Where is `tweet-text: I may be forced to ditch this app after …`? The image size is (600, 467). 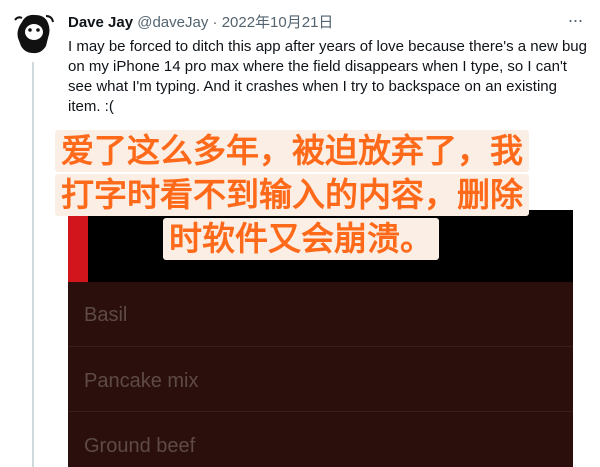 tweet-text: I may be forced to ditch this app after … is located at coordinates (327, 76).